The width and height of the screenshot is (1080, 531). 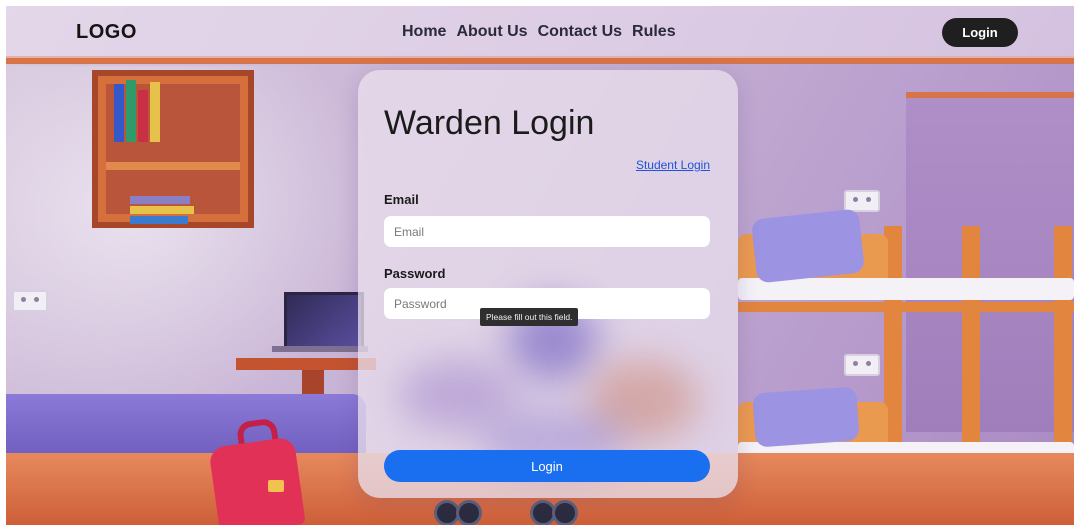 I want to click on nav-links: Home About Us Contact Us Rules, so click(x=539, y=32).